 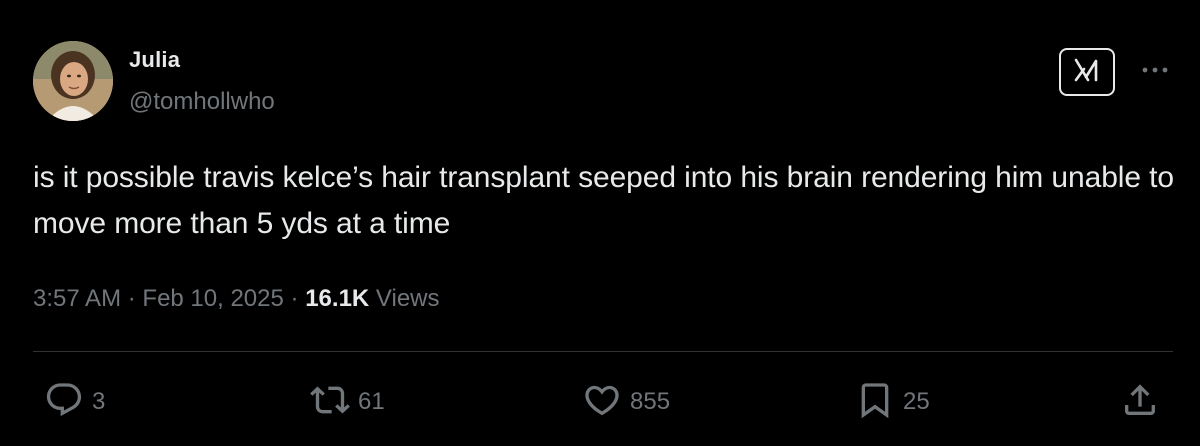 What do you see at coordinates (212, 298) in the screenshot?
I see `tweet-date: Feb 10, 2025` at bounding box center [212, 298].